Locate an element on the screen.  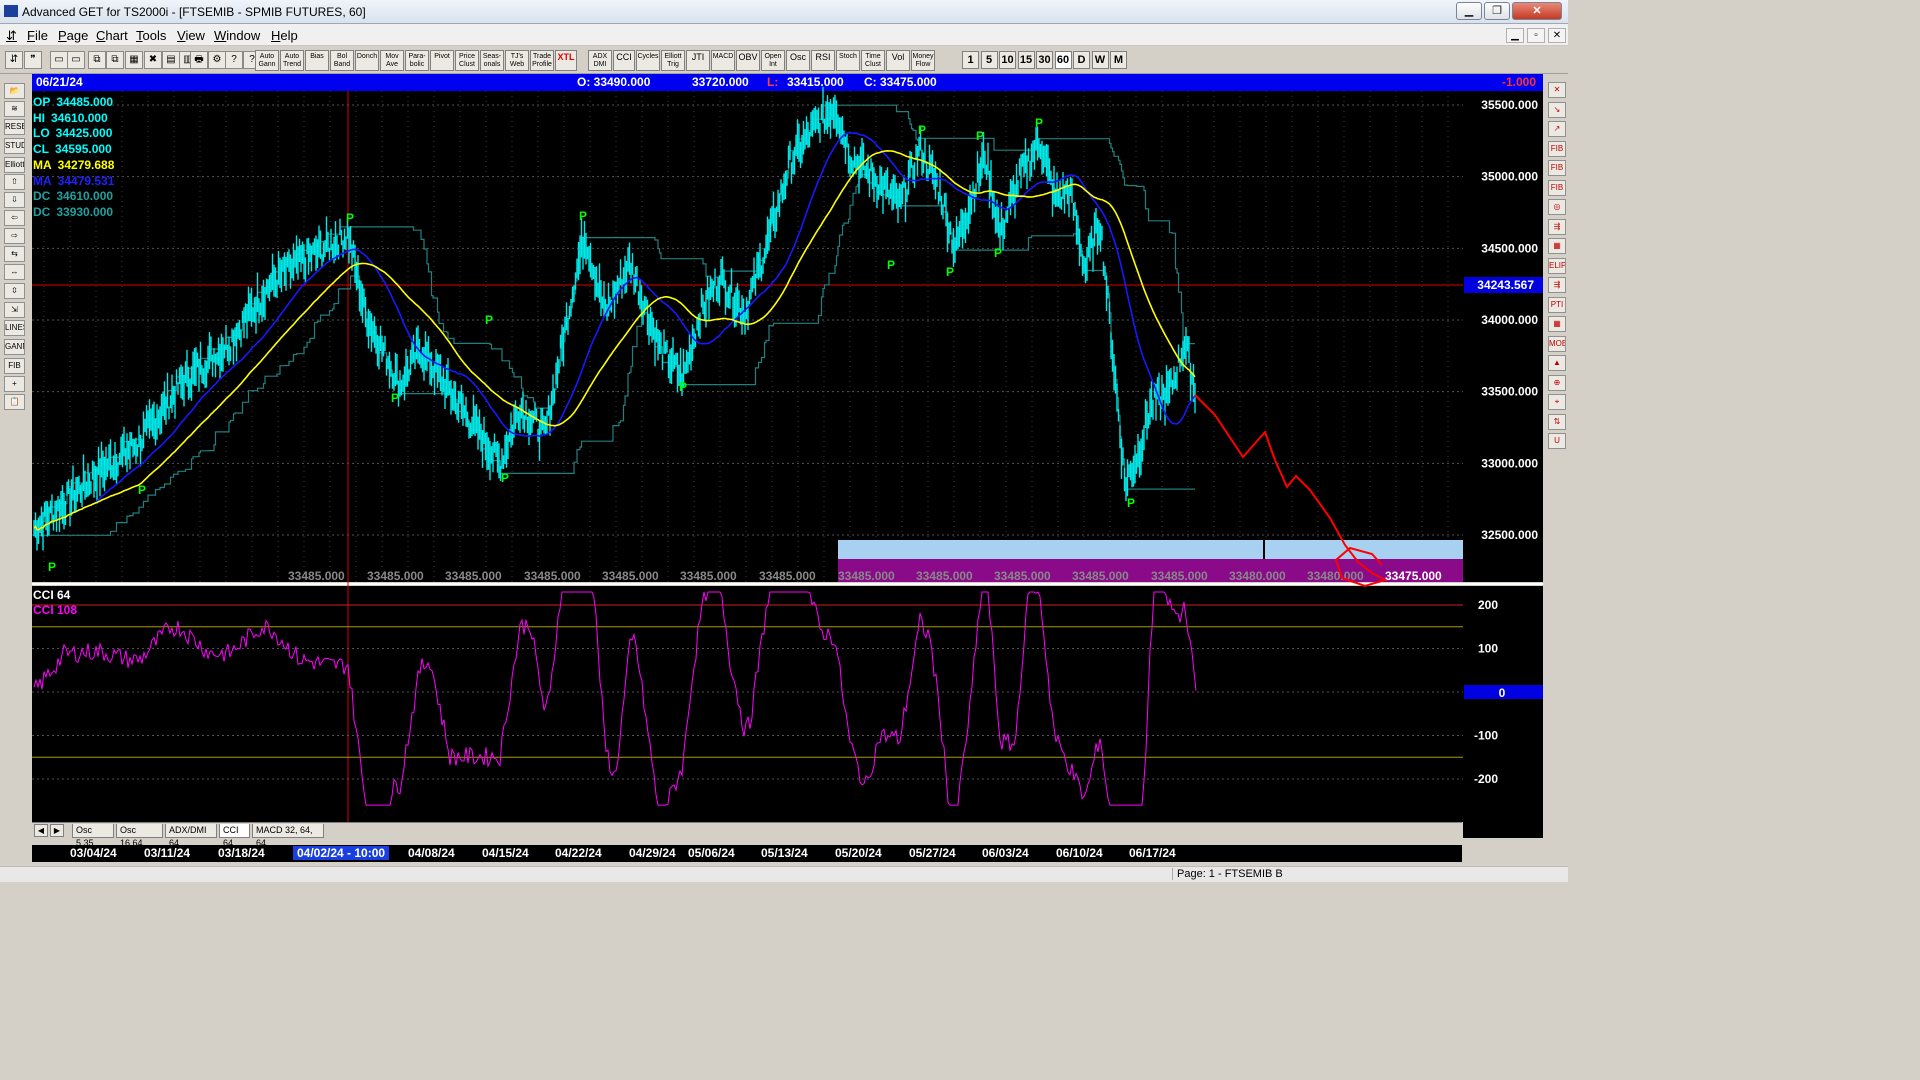
study-button-donch: Donch is located at coordinates (367, 60).